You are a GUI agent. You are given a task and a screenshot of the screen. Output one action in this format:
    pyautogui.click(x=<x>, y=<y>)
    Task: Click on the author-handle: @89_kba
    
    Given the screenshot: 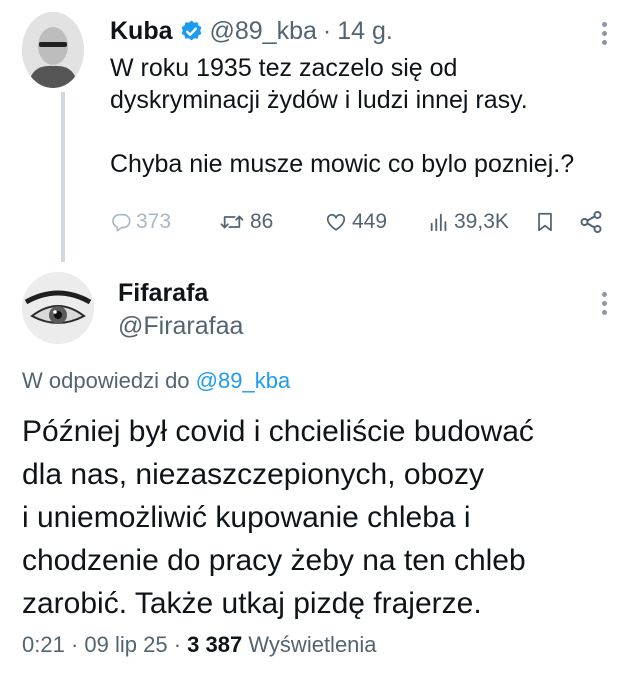 What is the action you would take?
    pyautogui.click(x=263, y=31)
    